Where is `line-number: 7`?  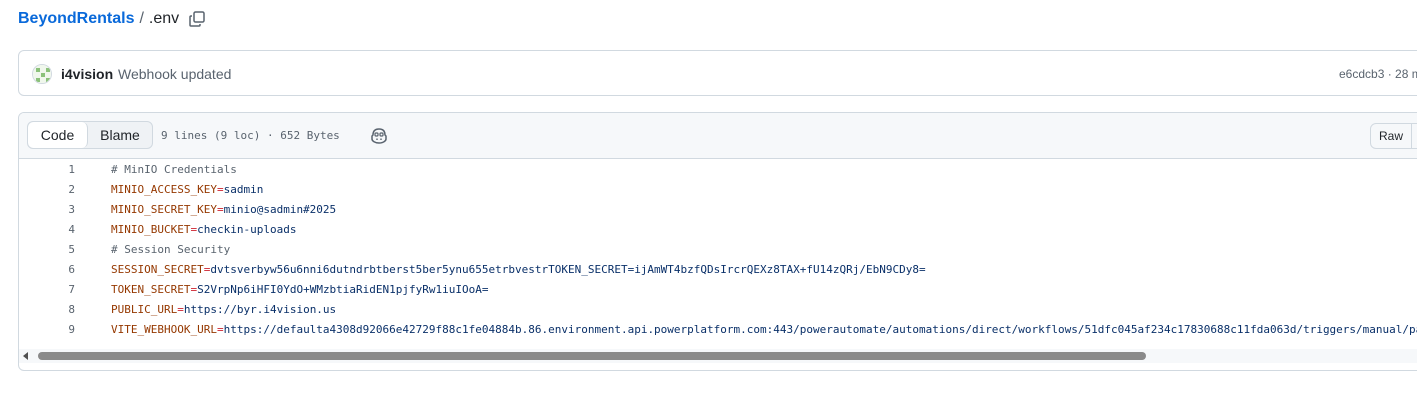 line-number: 7 is located at coordinates (62, 289).